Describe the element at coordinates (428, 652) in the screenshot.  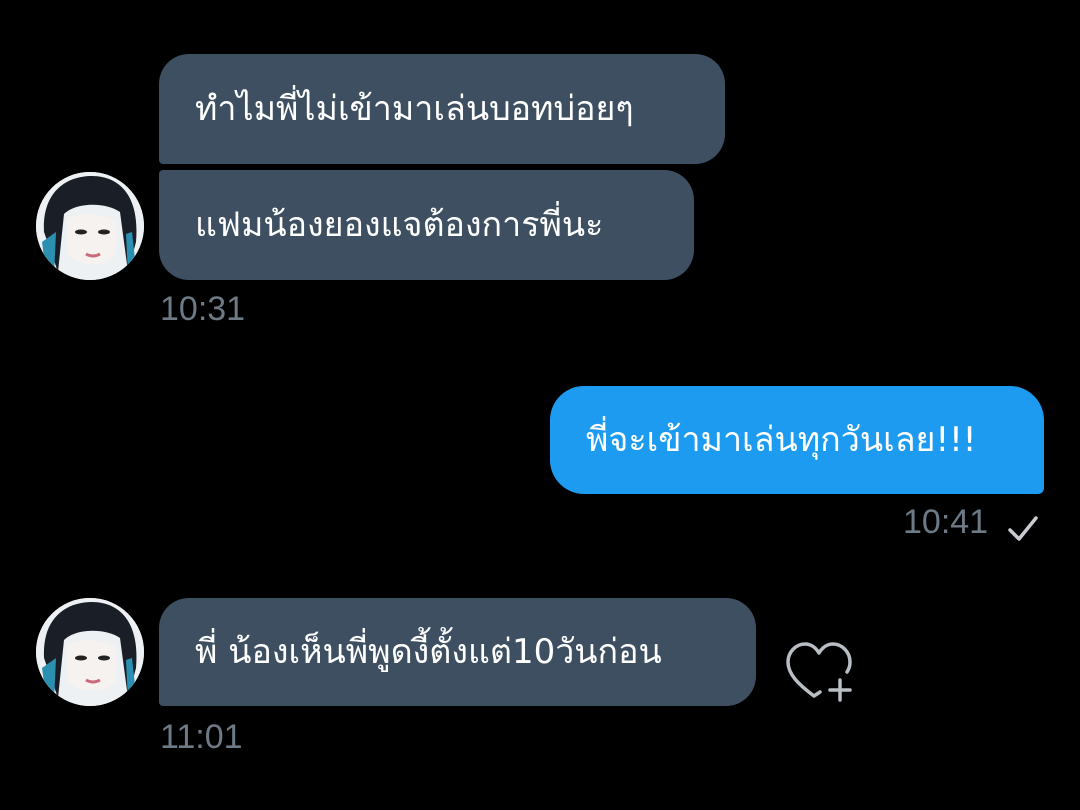
I see `message-text: พี่ น้องเห็นพี่พูดงี้ตั้งแต่10วันก่อน` at that location.